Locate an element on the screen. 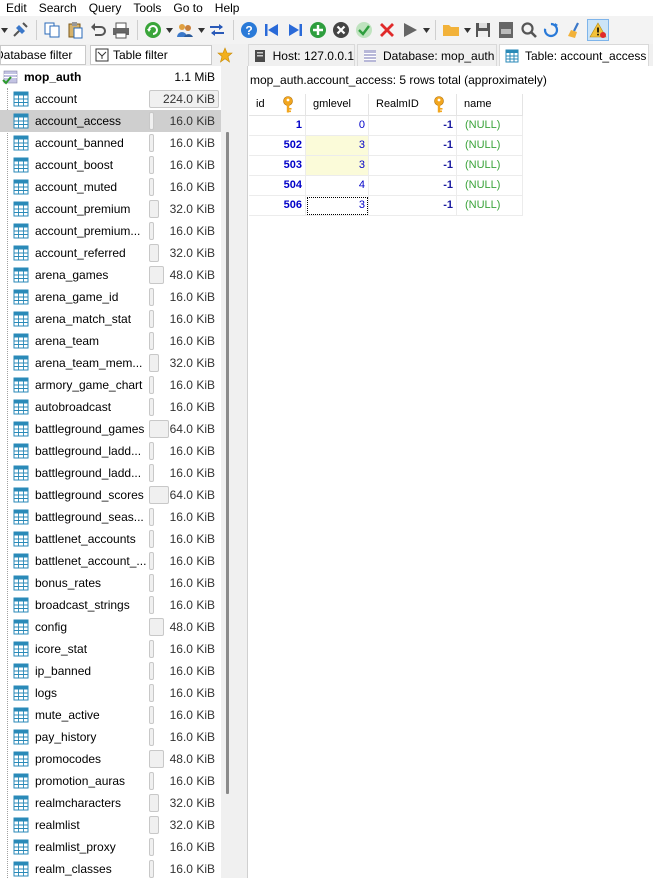  tree-item-armory-game-chart: armory_game_chart 16.0 KiB is located at coordinates (110, 385).